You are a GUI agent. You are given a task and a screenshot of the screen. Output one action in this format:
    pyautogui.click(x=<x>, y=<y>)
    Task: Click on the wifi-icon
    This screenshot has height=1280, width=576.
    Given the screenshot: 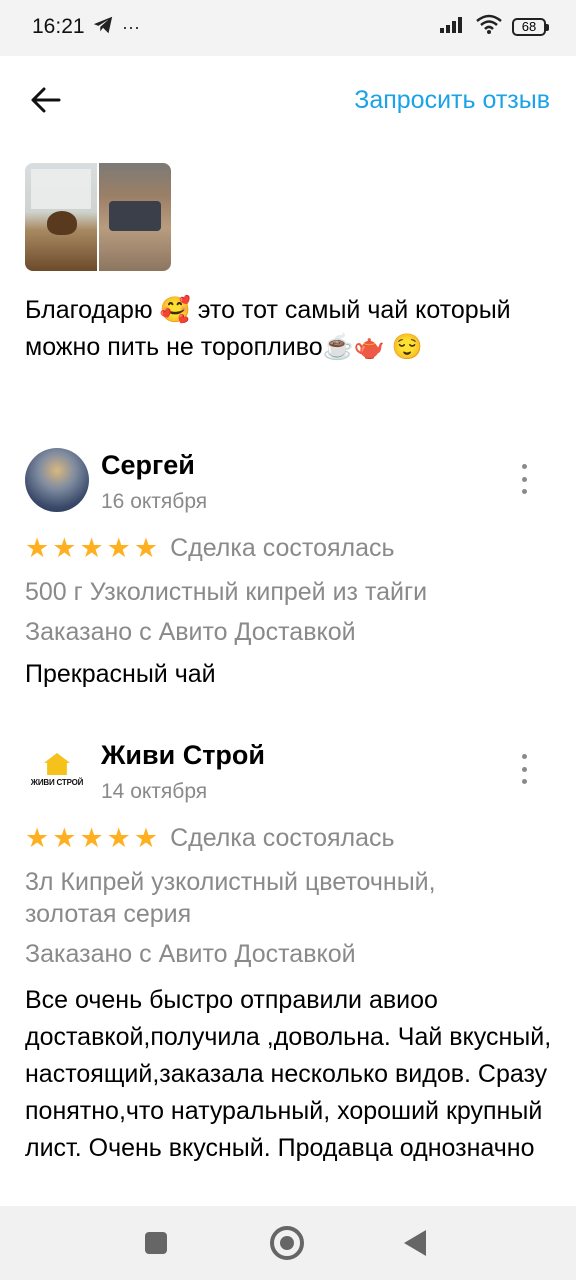 What is the action you would take?
    pyautogui.click(x=489, y=26)
    